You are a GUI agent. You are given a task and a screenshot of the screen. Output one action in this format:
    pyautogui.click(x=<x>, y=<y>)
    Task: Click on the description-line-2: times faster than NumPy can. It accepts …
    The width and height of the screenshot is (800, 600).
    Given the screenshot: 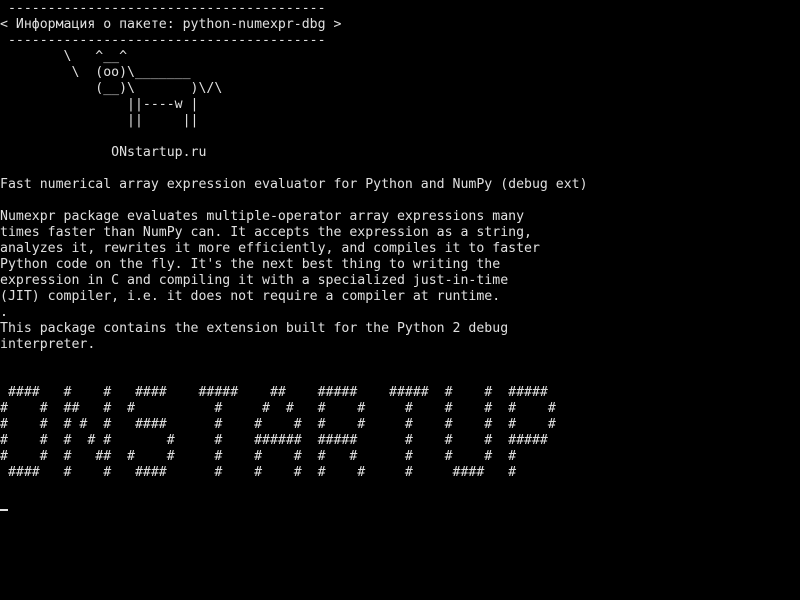 What is the action you would take?
    pyautogui.click(x=266, y=232)
    